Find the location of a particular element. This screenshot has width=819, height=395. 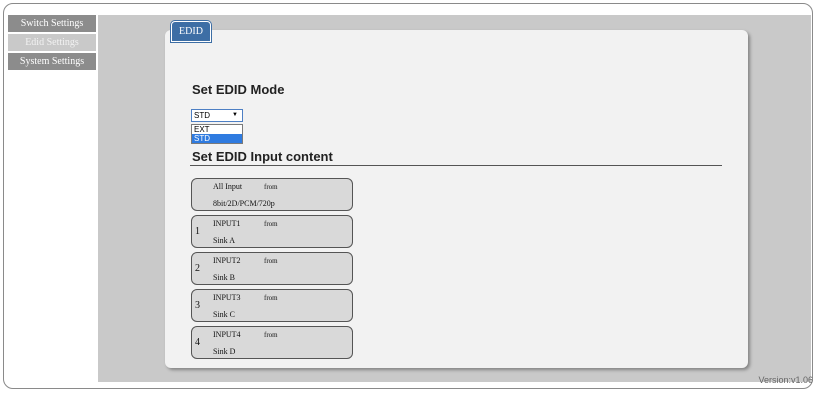

input-number: 2 is located at coordinates (197, 268).